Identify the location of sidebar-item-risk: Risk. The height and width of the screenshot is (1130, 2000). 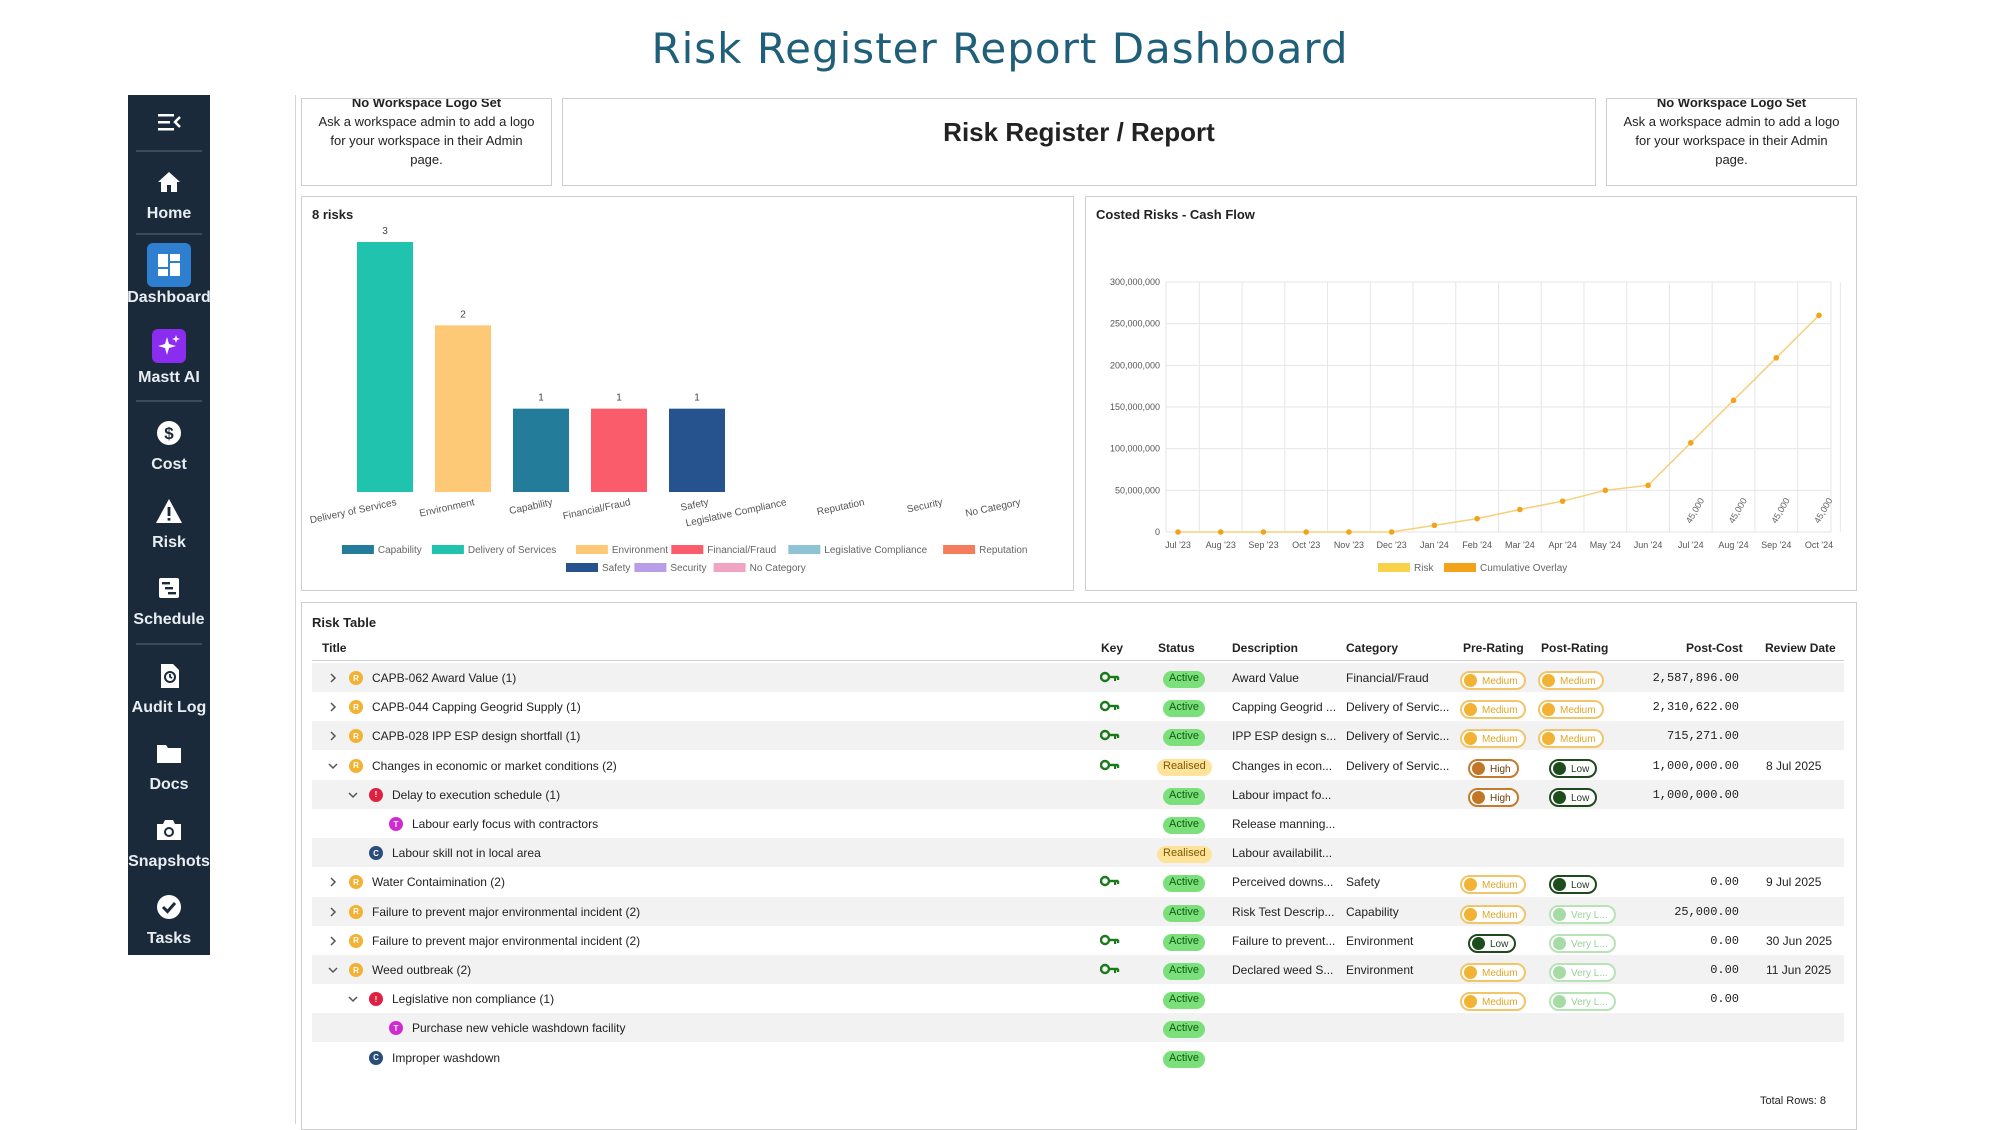
(169, 526).